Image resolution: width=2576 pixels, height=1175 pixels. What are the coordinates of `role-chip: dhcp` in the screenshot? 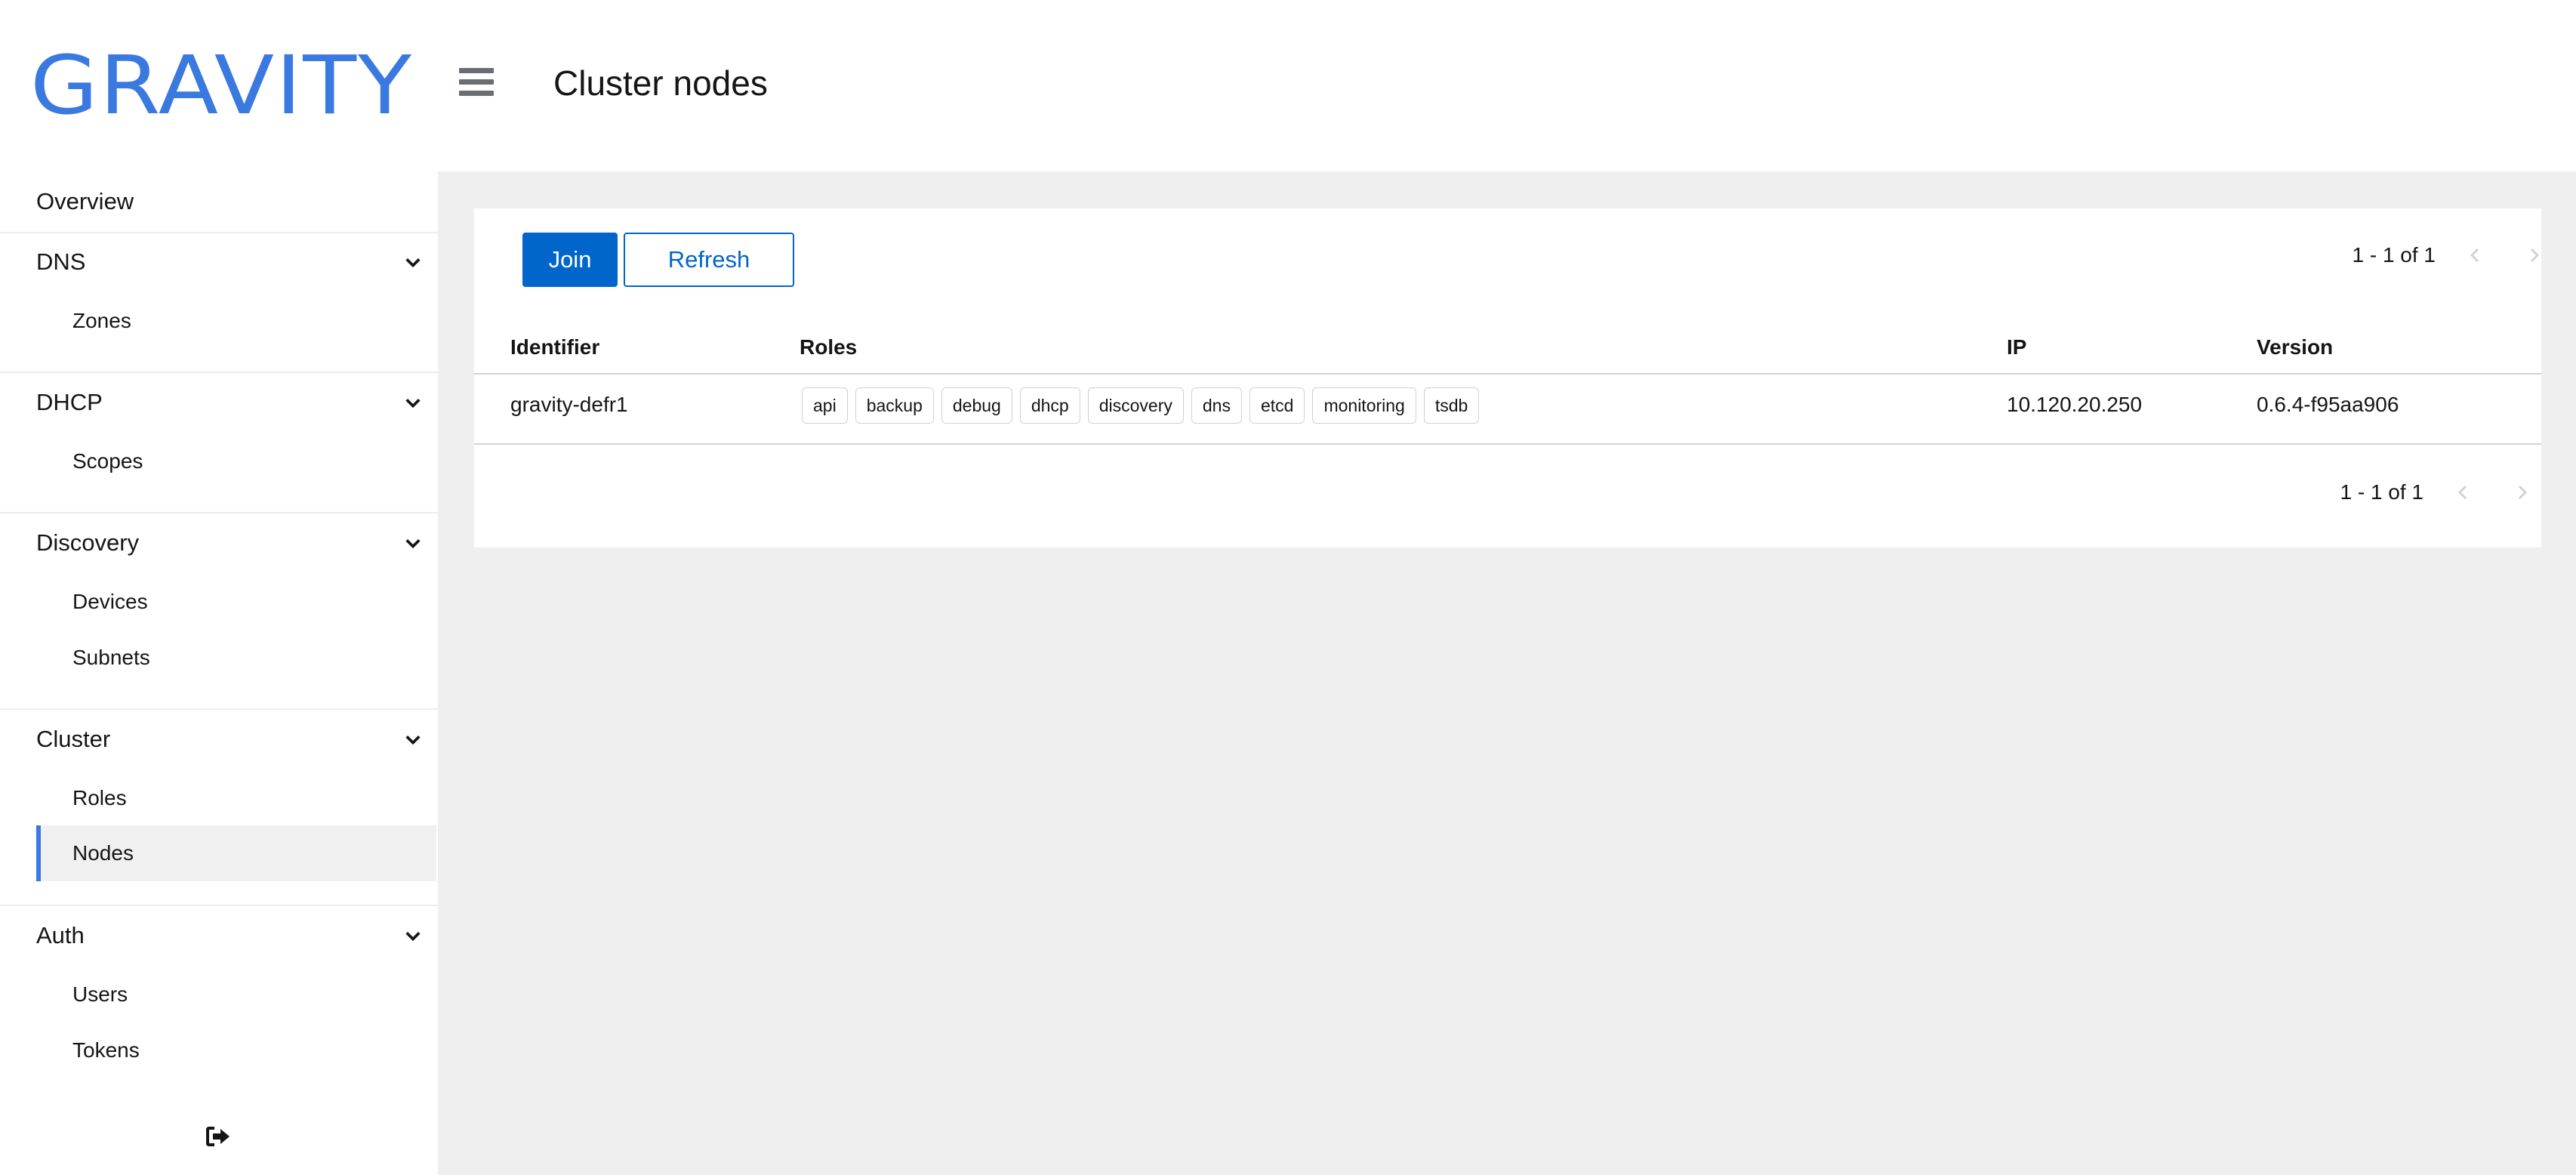 It's located at (1049, 405).